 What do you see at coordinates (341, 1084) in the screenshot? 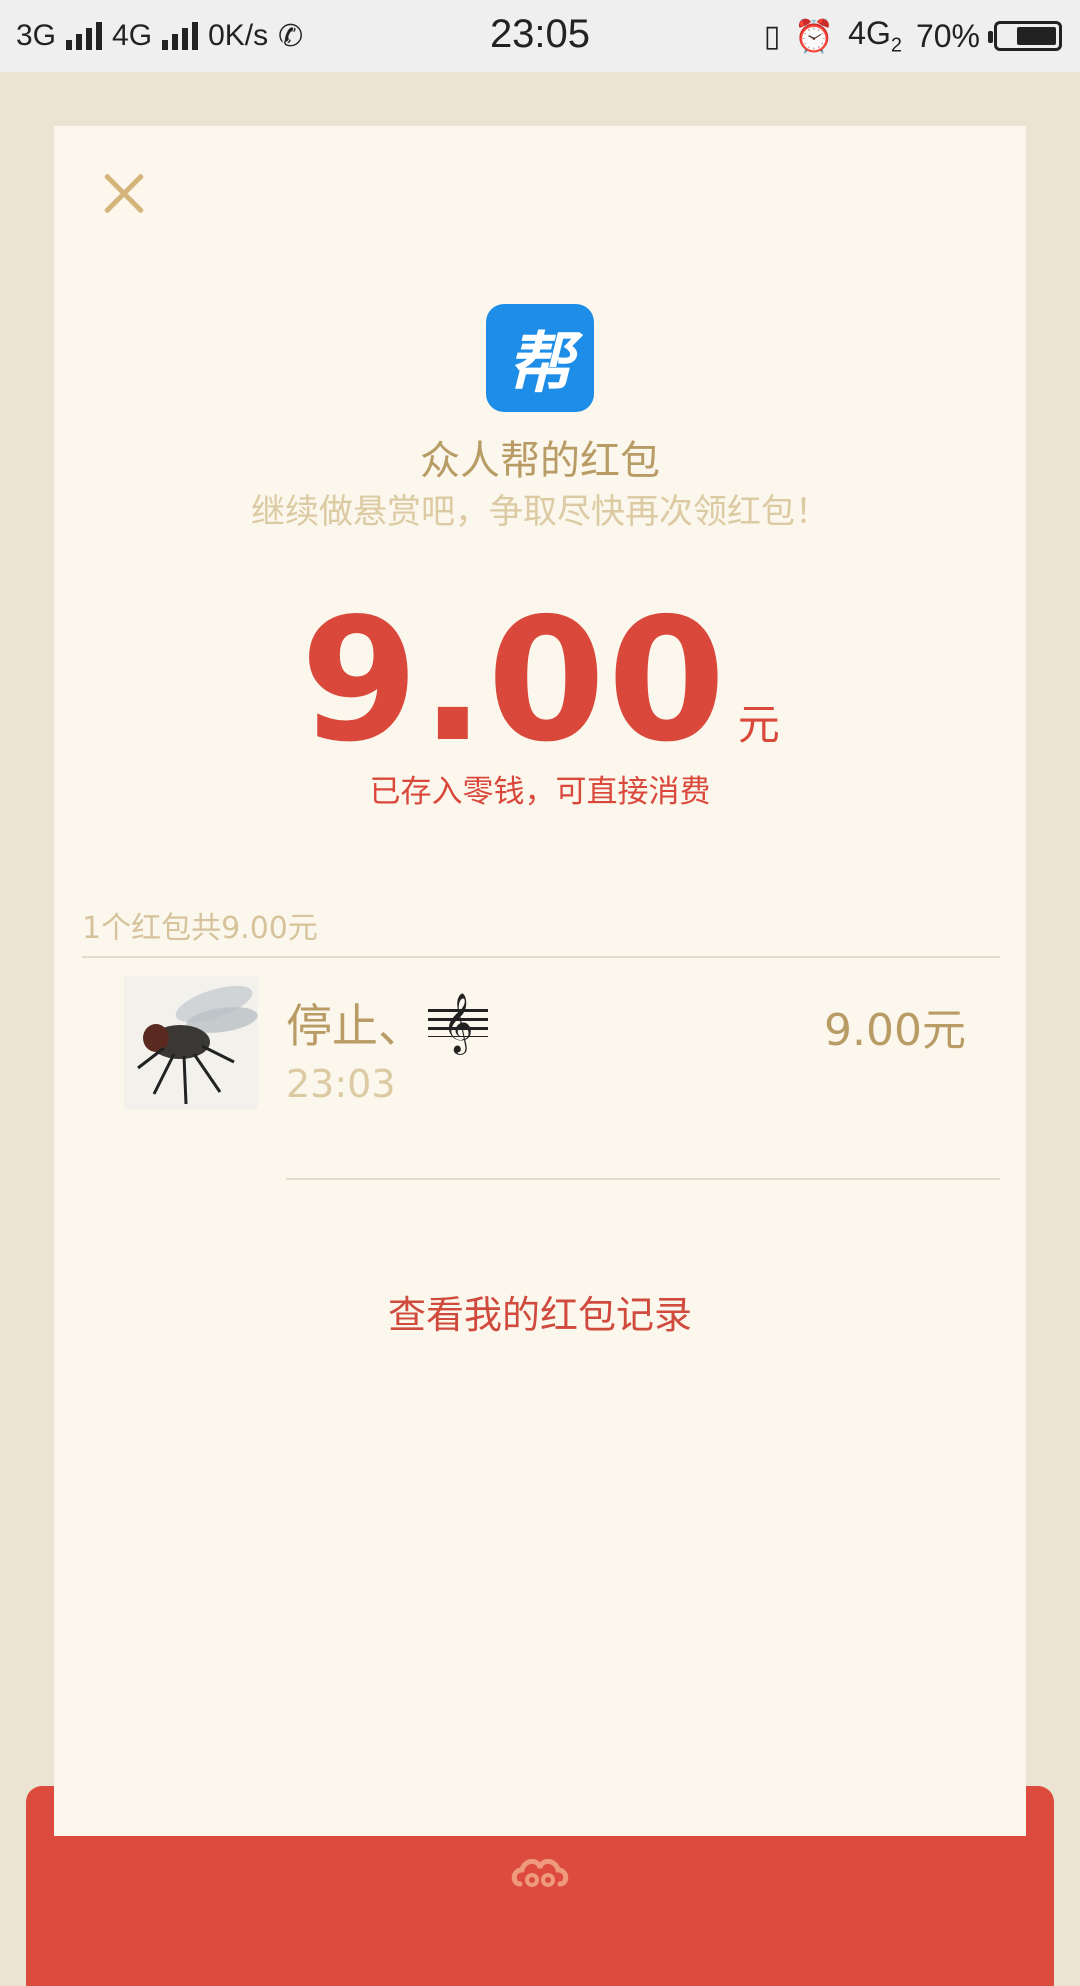
I see `receive-time: 23:03` at bounding box center [341, 1084].